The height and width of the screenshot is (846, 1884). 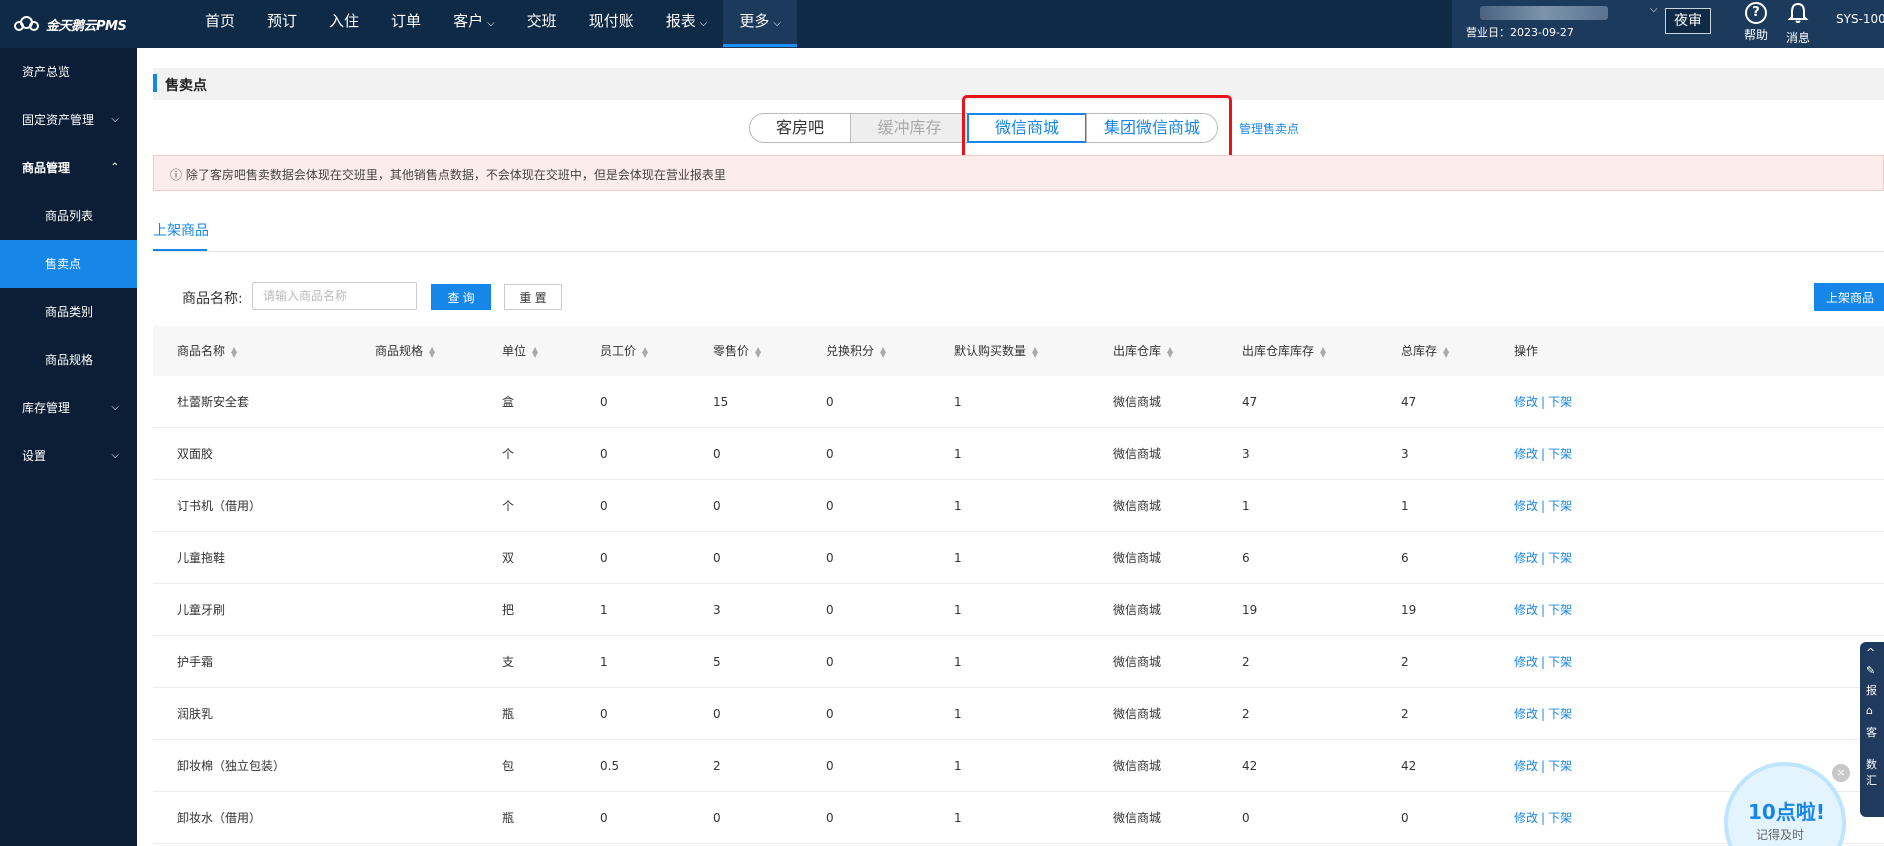 I want to click on column-header: 出库仓库库存 ▲ ▼, so click(x=1284, y=351).